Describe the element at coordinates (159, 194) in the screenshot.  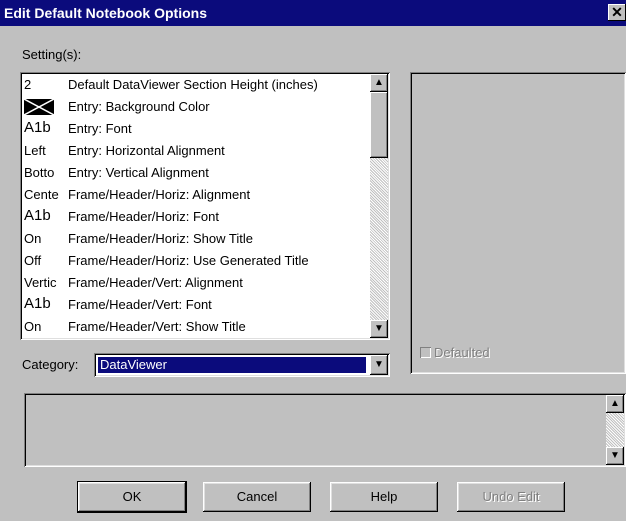
I see `setting-name: Frame/Header/Horiz: Alignment` at that location.